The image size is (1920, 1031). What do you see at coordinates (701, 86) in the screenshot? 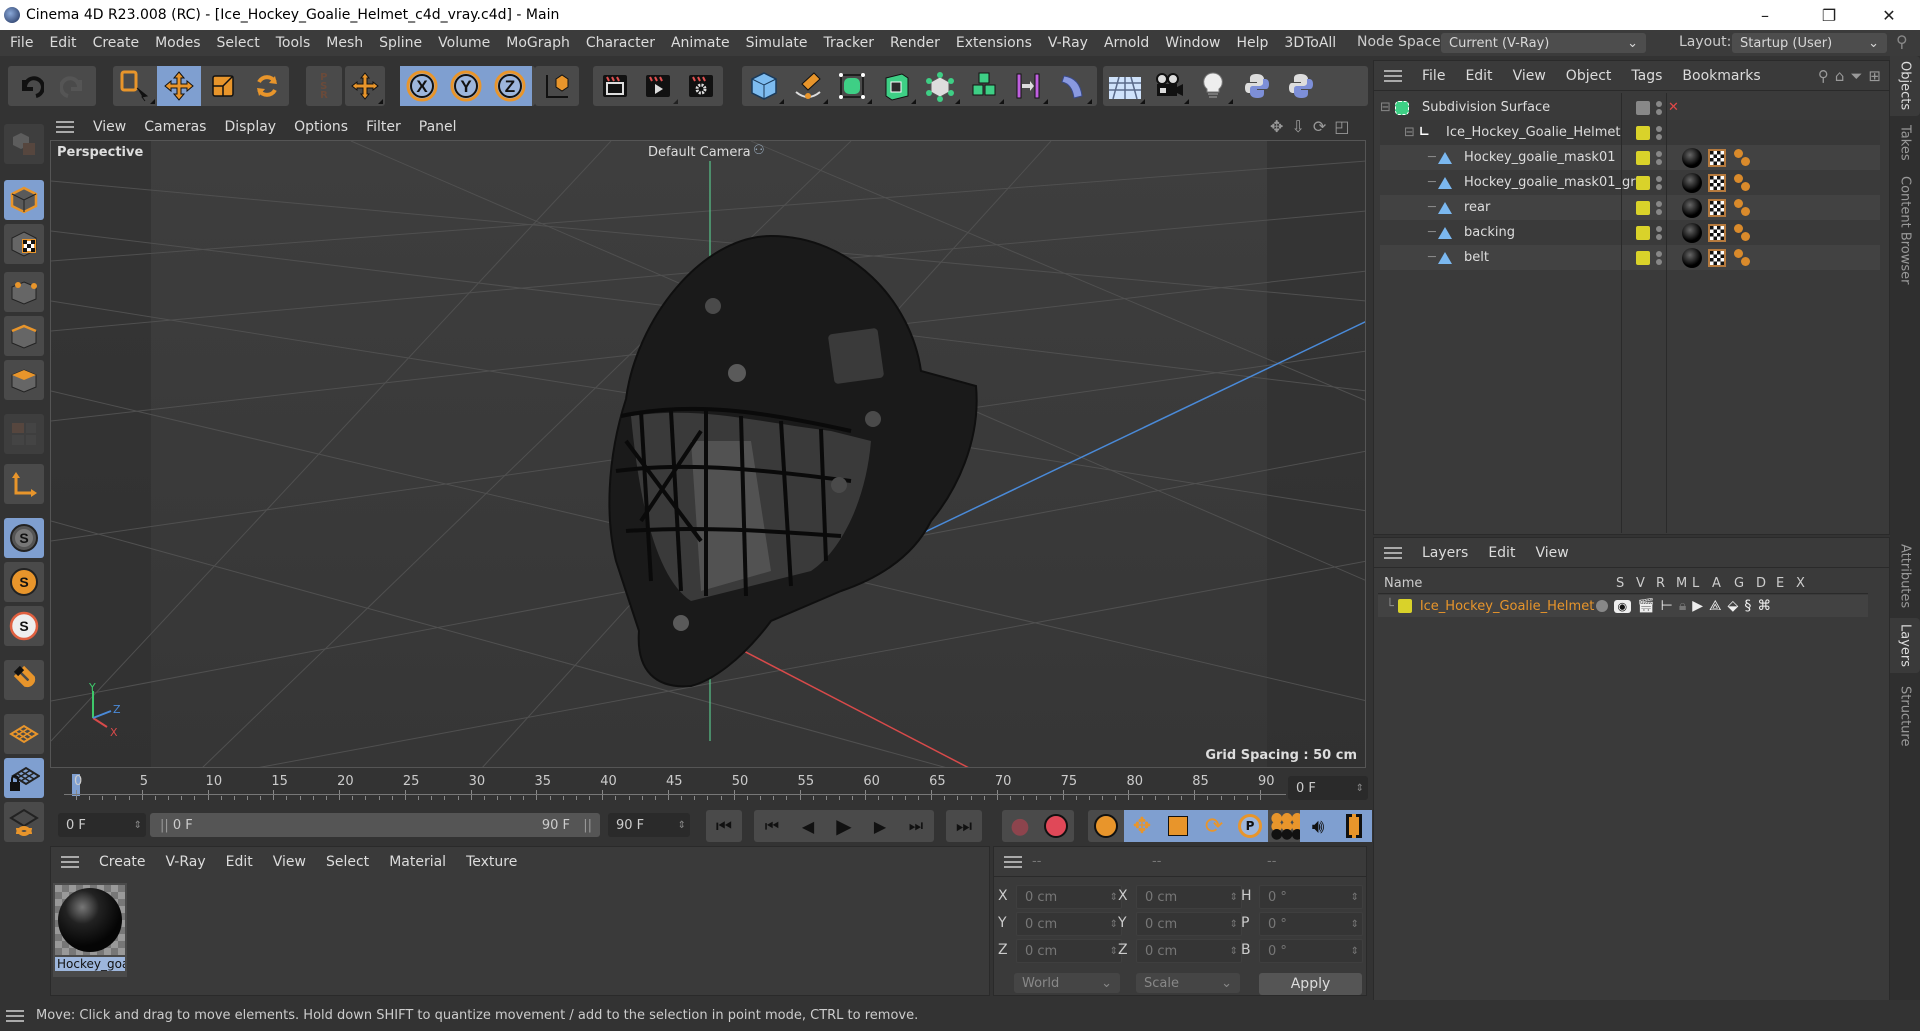
I see `render-settings-button` at bounding box center [701, 86].